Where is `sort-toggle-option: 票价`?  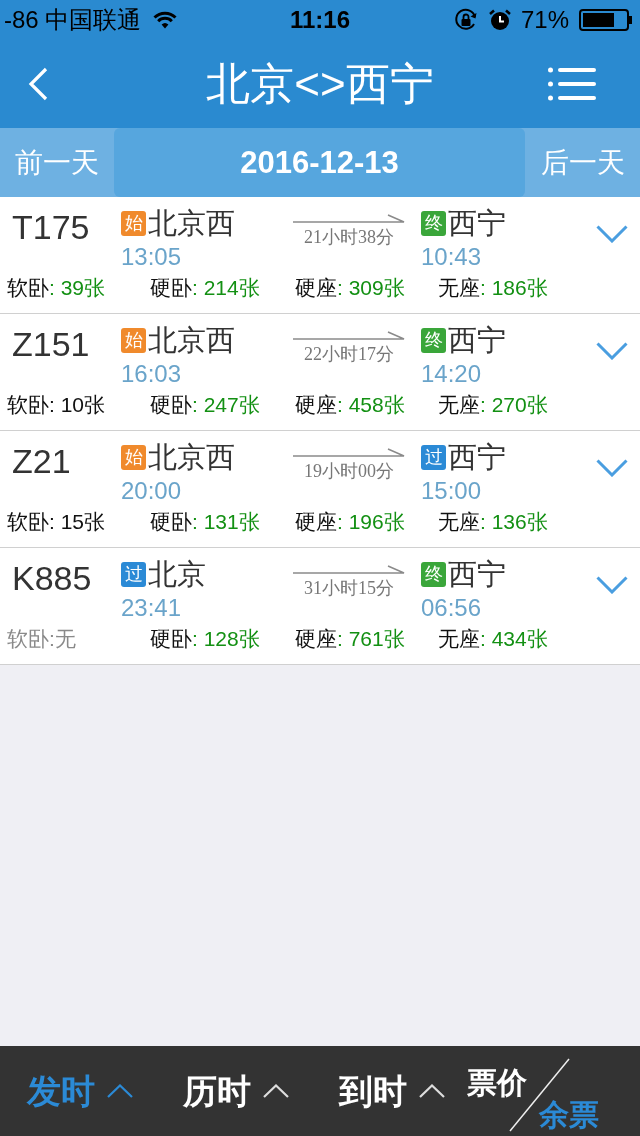
sort-toggle-option: 票价 is located at coordinates (497, 1083).